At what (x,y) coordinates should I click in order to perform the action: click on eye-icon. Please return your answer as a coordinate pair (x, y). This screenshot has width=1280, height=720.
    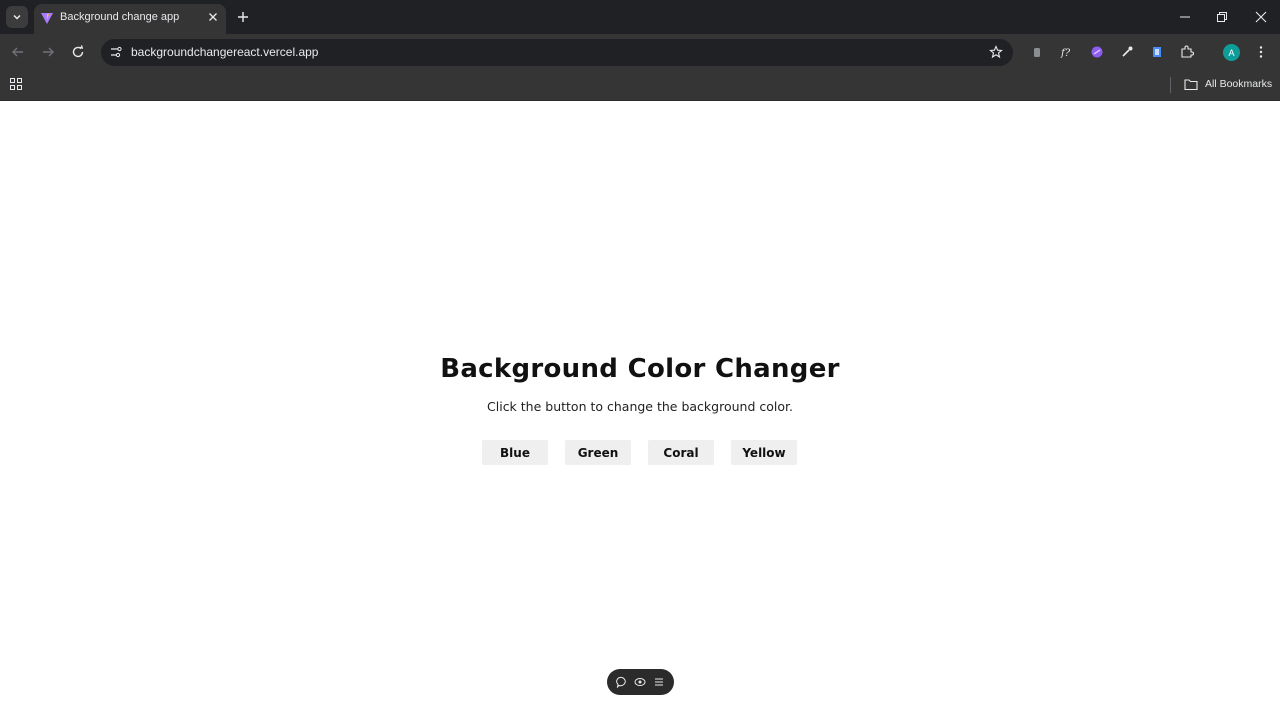
    Looking at the image, I should click on (640, 682).